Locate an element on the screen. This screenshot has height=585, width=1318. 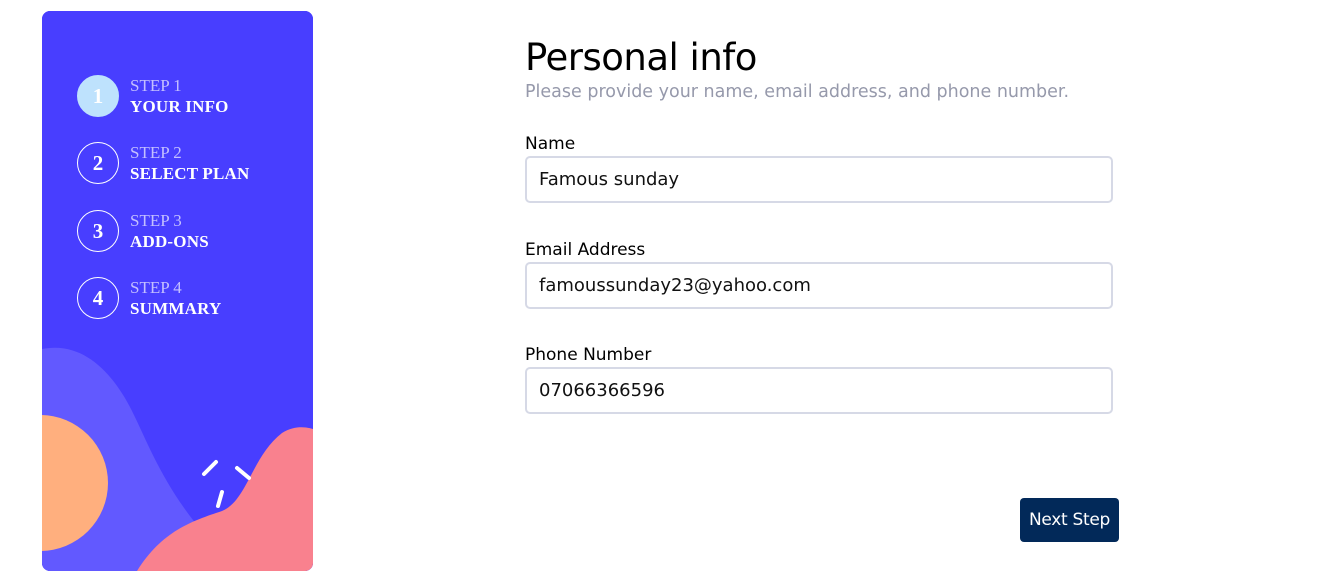
step-item-add-ons: 3 STEP 3 ADD-ONS is located at coordinates (187, 232).